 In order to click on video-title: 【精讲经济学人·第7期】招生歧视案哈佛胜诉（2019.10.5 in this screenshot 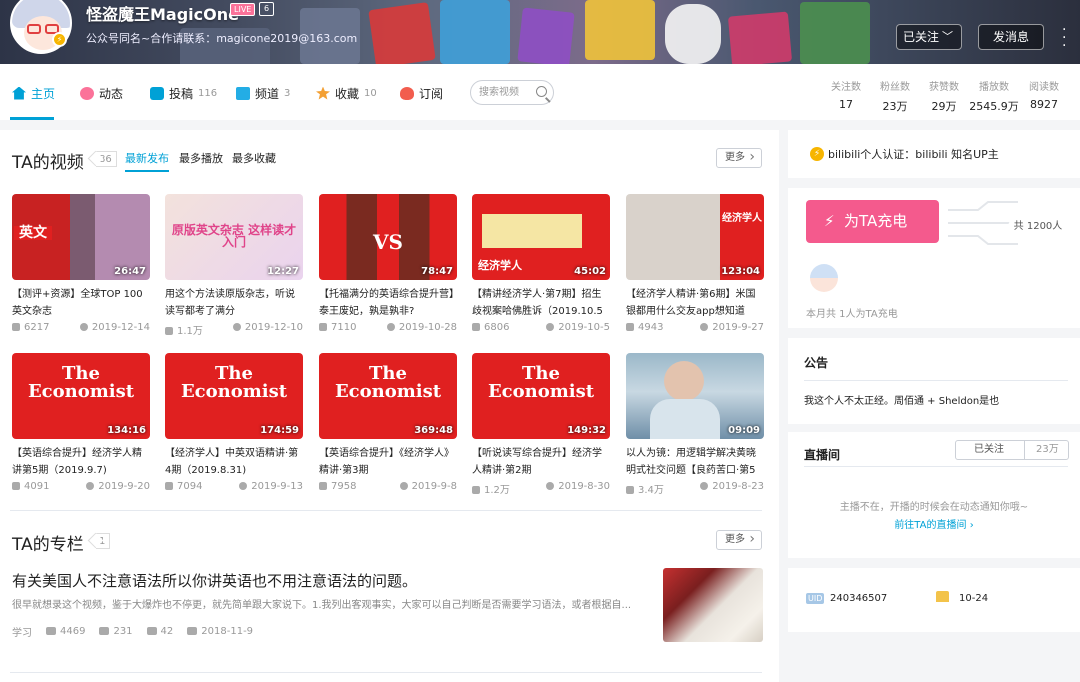, I will do `click(541, 303)`.